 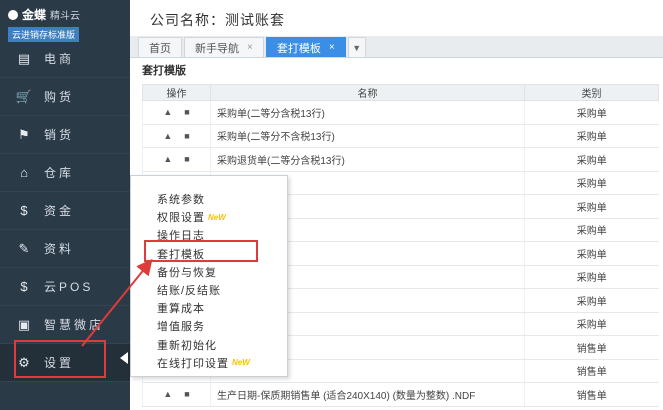 What do you see at coordinates (209, 326) in the screenshot?
I see `menu-item-7: 增值服务` at bounding box center [209, 326].